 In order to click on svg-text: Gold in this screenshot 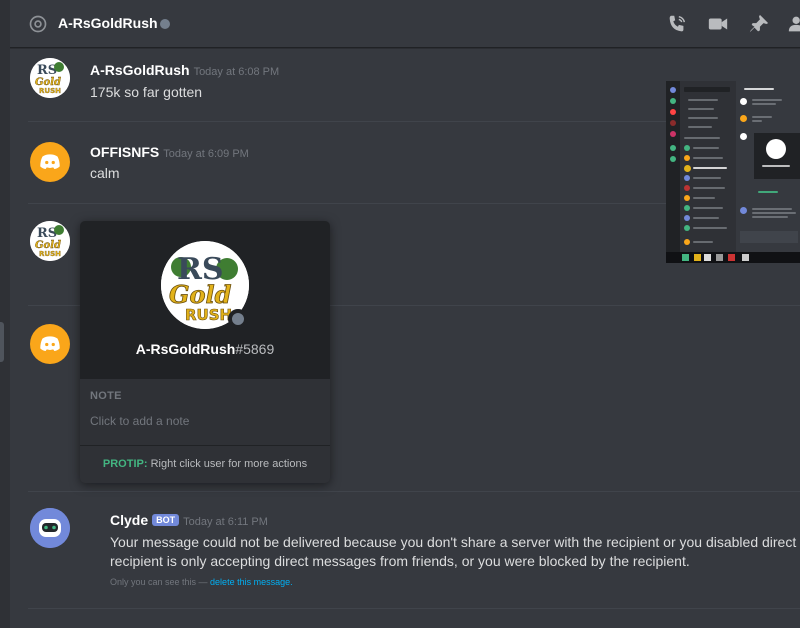, I will do `click(200, 294)`.